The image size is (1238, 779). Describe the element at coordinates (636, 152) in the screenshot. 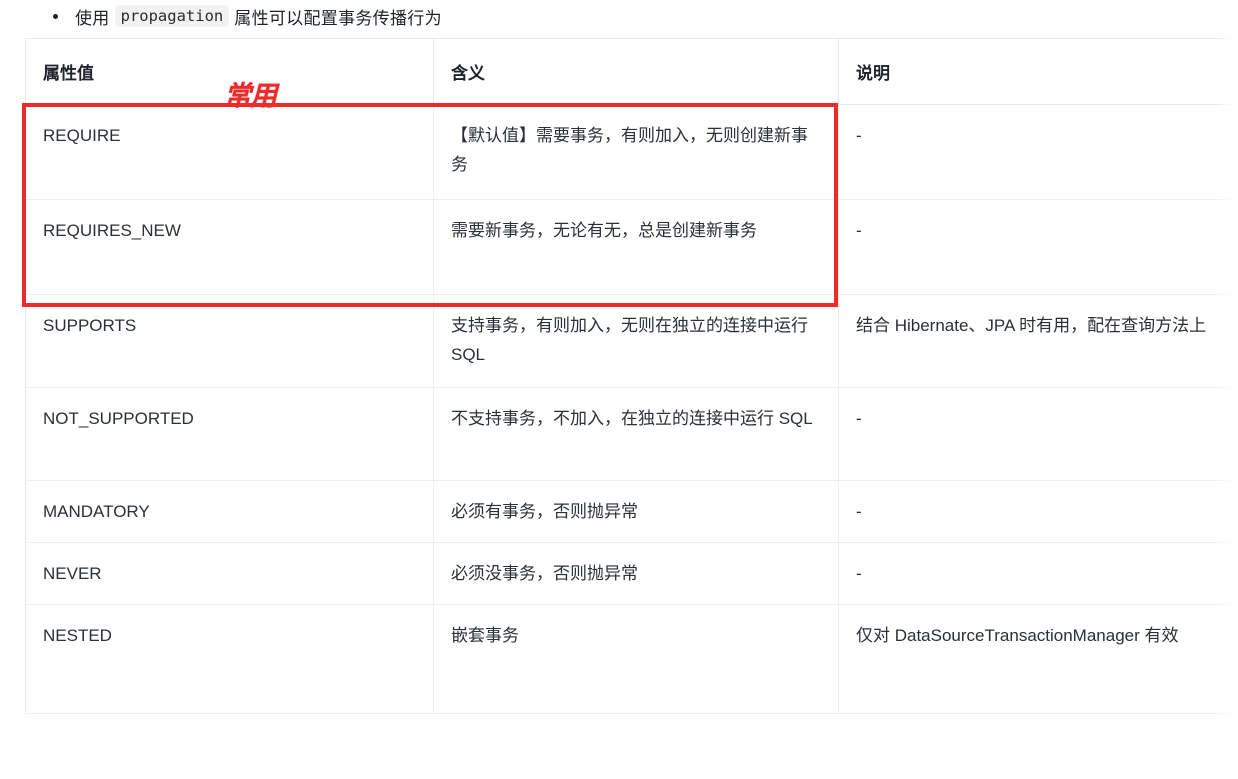

I see `cell-meaning: 【默认值】需要事务，有则加入，无则创建新事务` at that location.